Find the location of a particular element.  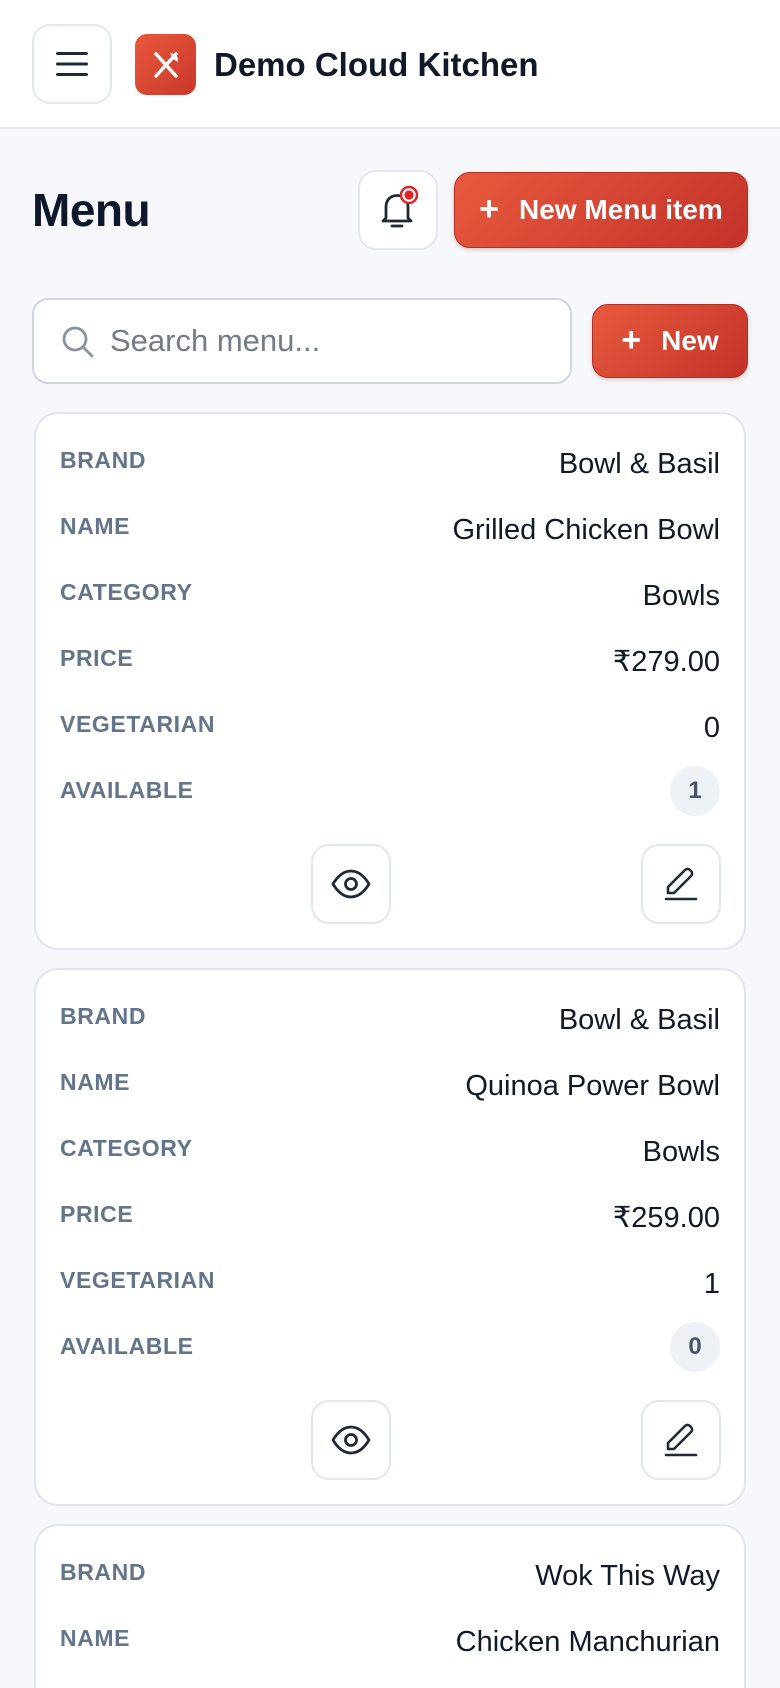

app-logo is located at coordinates (165, 64).